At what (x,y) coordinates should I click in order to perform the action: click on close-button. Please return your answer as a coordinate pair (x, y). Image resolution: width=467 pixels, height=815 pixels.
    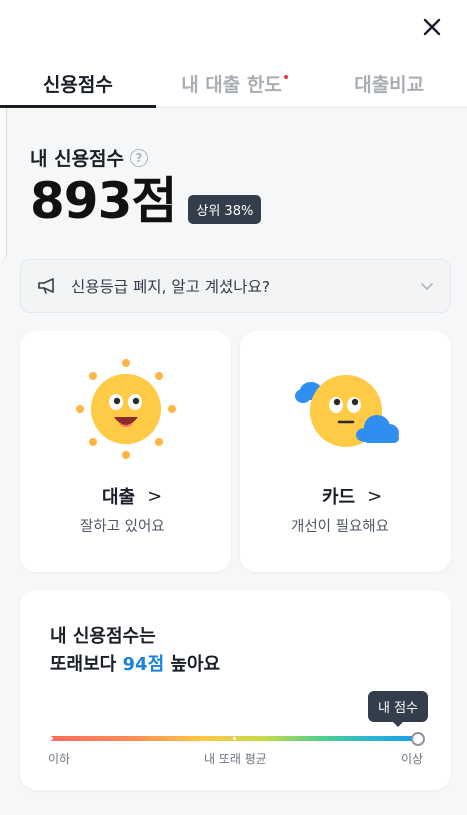
    Looking at the image, I should click on (432, 27).